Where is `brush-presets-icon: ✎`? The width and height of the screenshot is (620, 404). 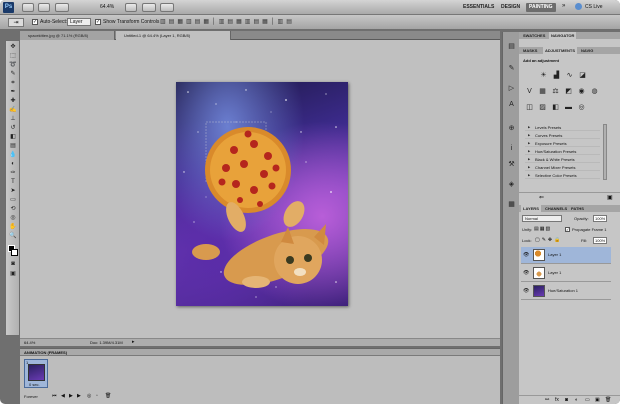 brush-presets-icon: ✎ is located at coordinates (511, 68).